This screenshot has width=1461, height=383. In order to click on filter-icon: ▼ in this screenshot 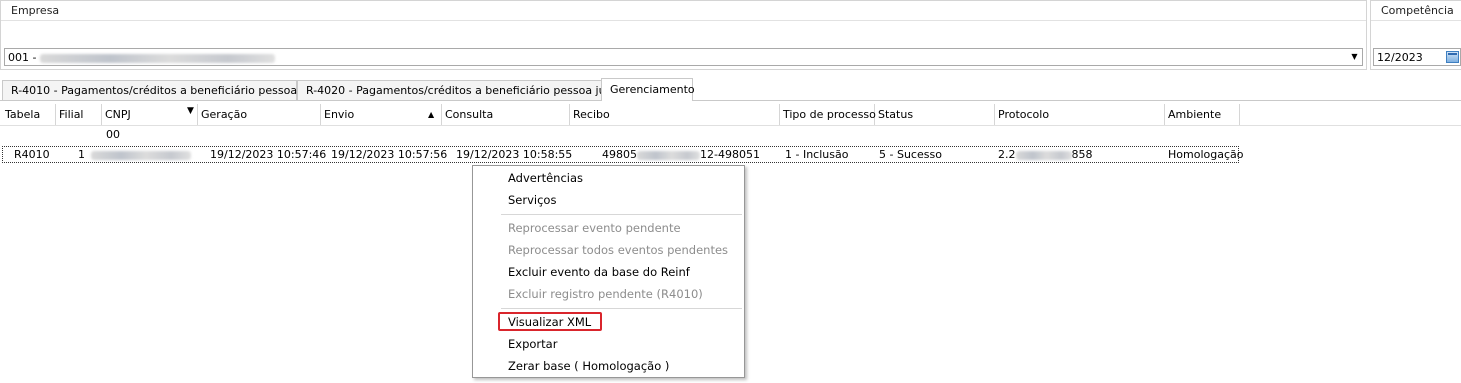, I will do `click(190, 111)`.